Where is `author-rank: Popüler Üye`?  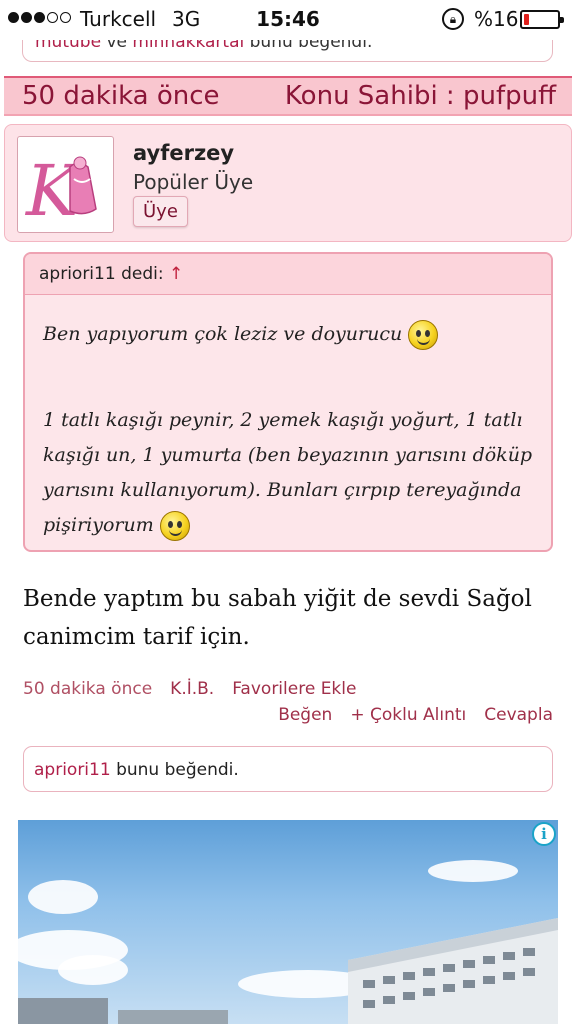 author-rank: Popüler Üye is located at coordinates (193, 182).